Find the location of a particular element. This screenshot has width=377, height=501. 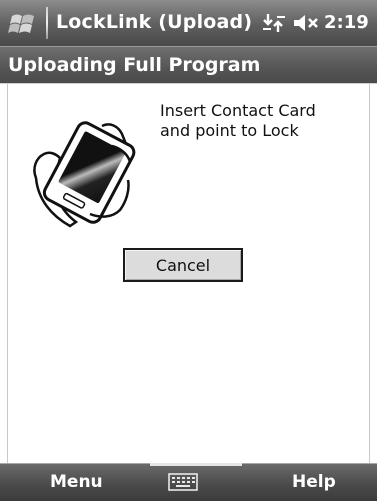

content-left-border is located at coordinates (7, 273).